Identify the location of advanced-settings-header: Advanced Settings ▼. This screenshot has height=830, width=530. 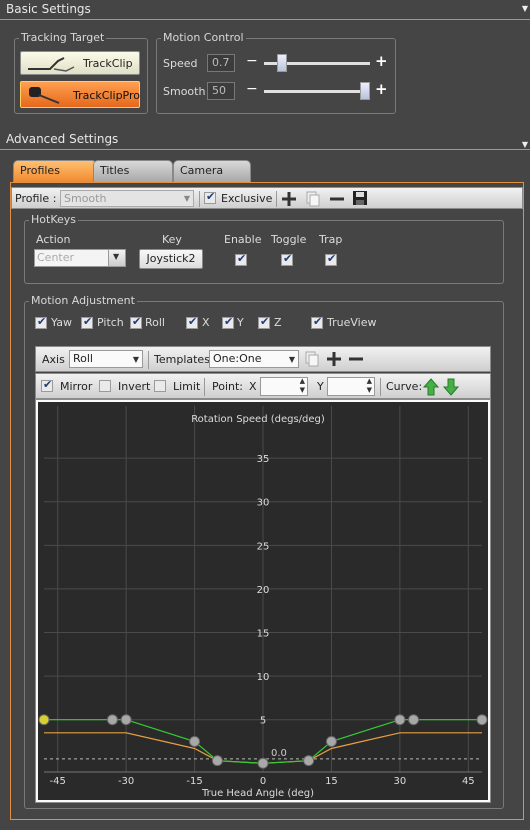
(265, 140).